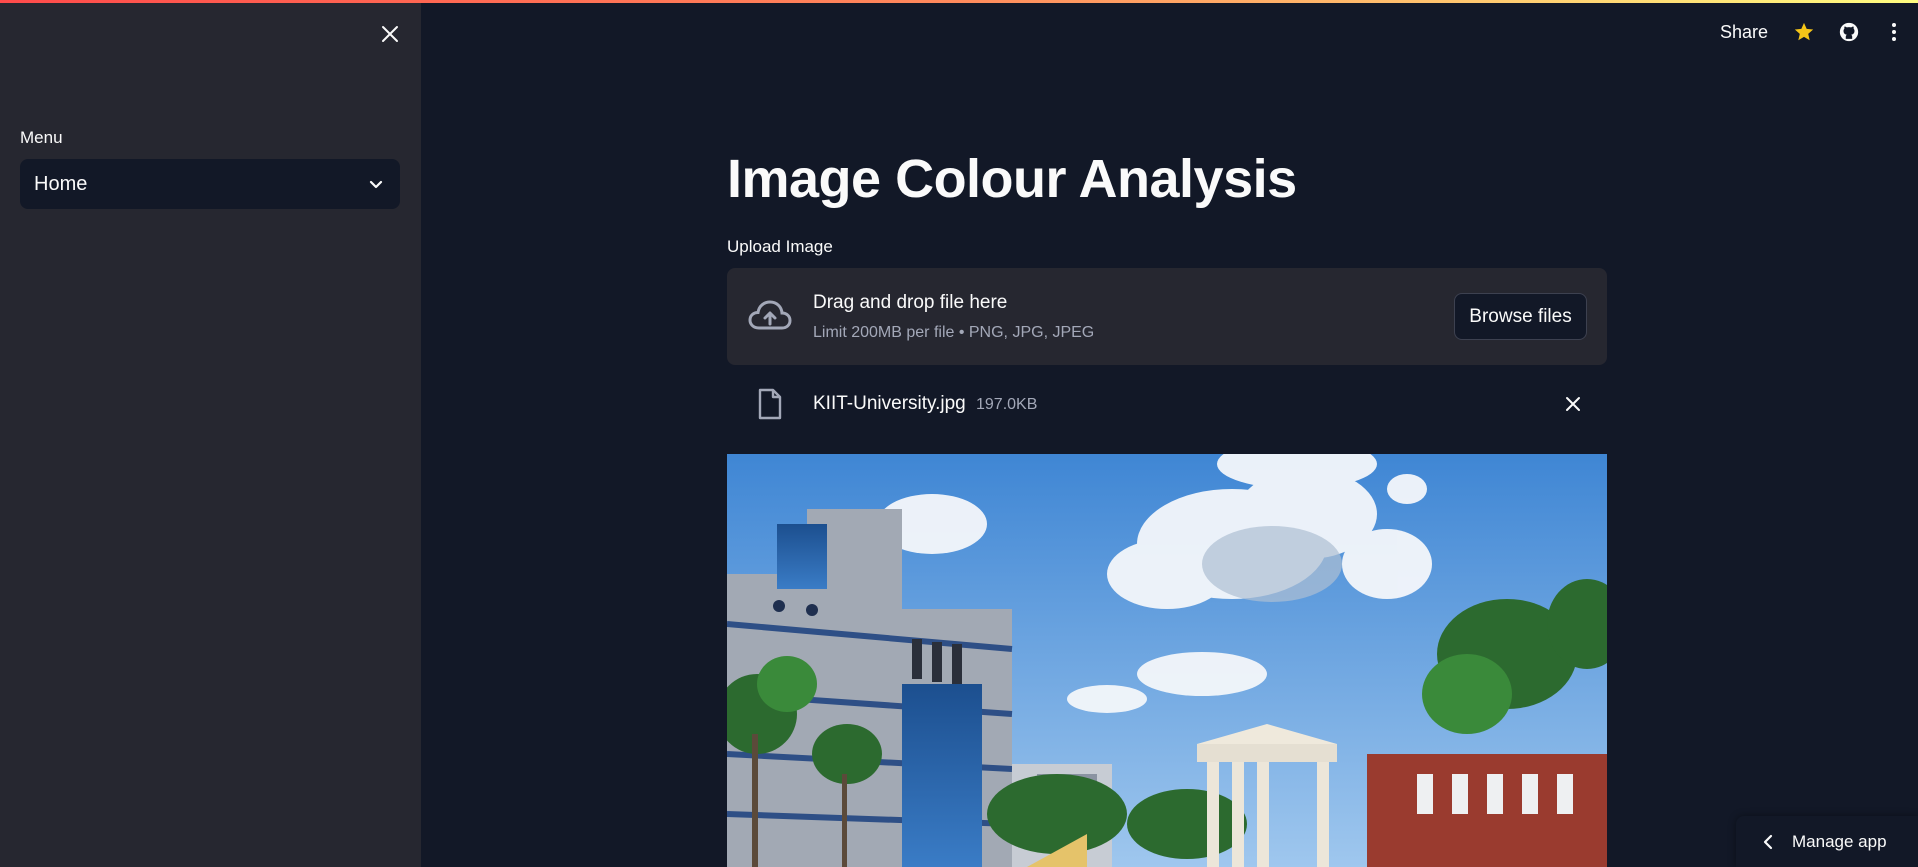  Describe the element at coordinates (1520, 316) in the screenshot. I see `browse-files-button: Browse files` at that location.